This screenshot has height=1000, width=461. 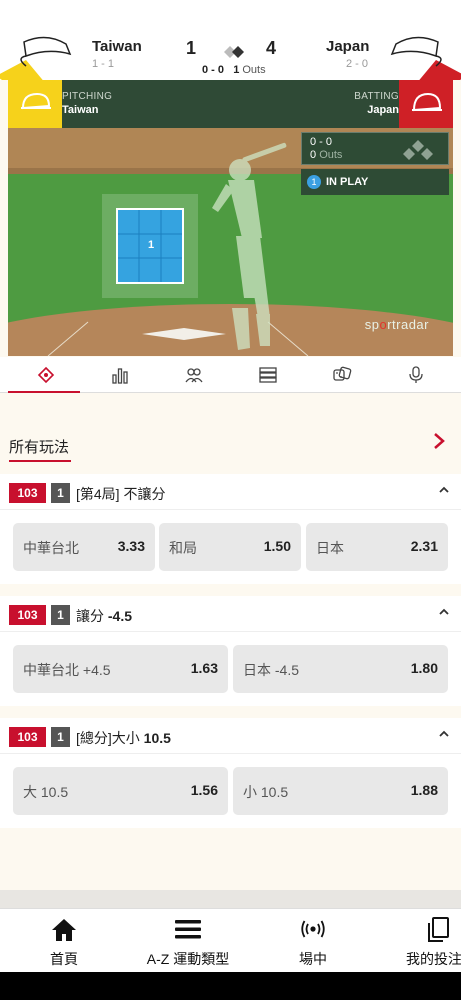 I want to click on tab-commentary, so click(x=416, y=375).